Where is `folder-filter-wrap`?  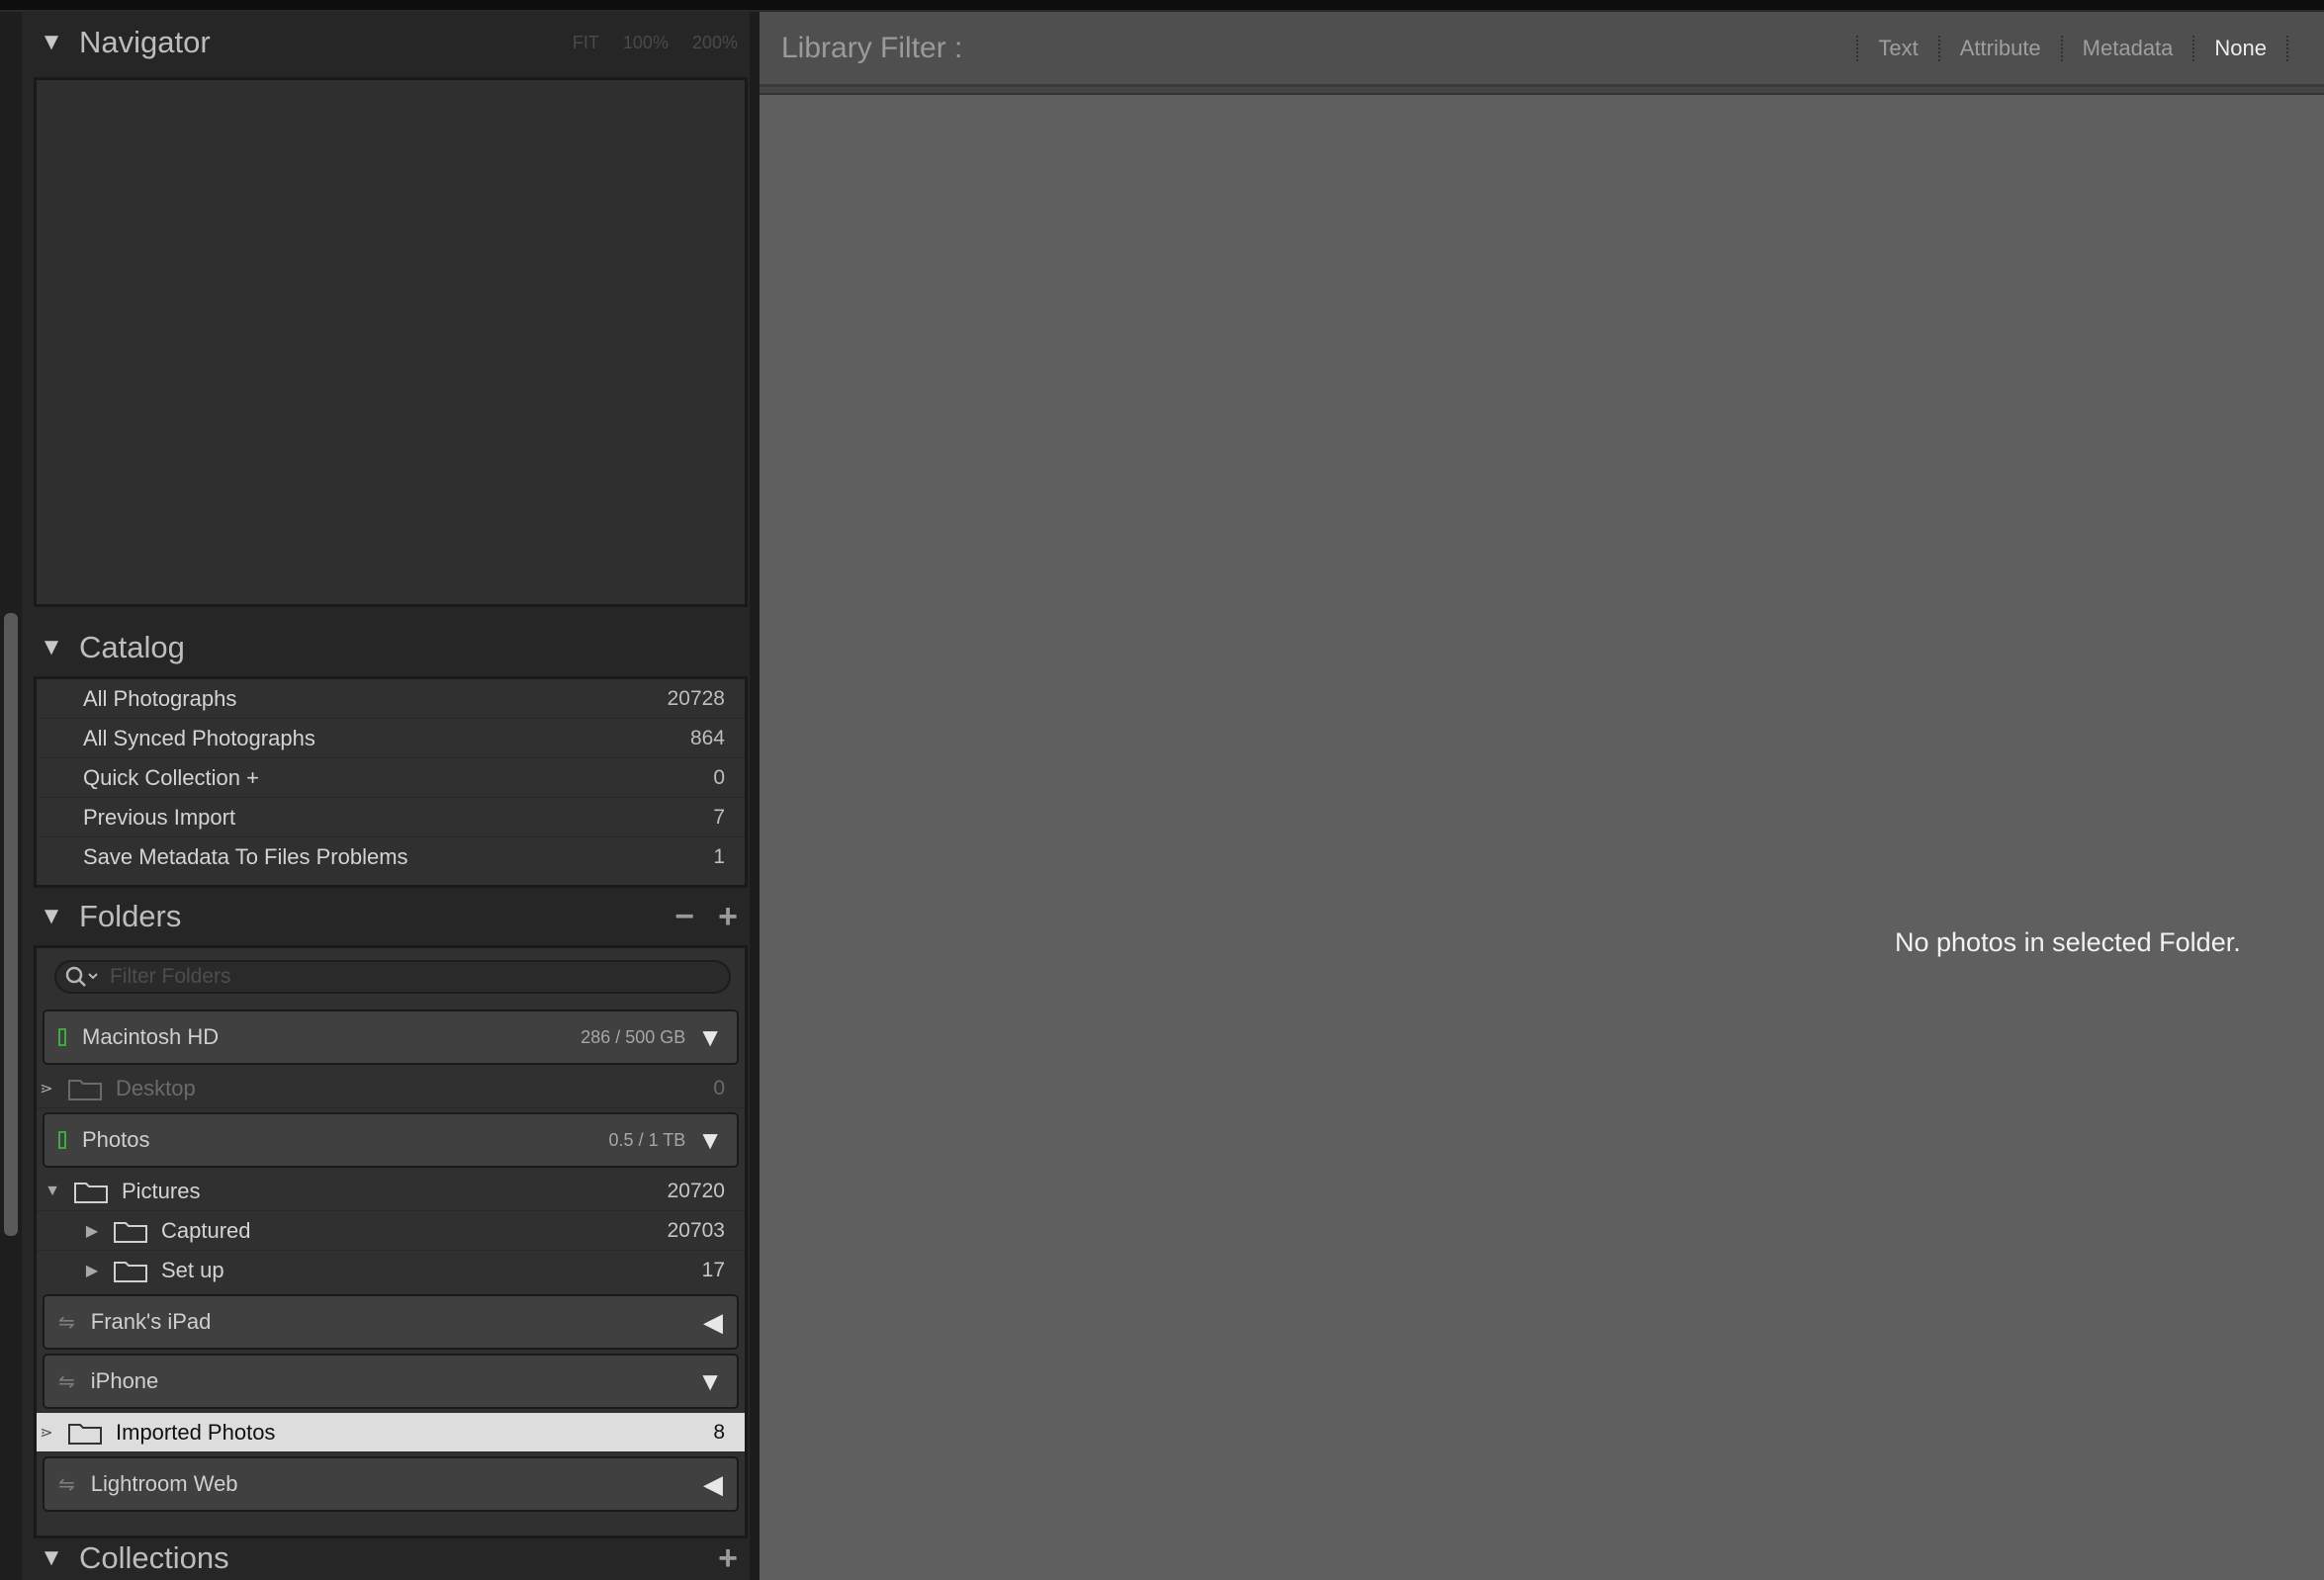
folder-filter-wrap is located at coordinates (391, 977).